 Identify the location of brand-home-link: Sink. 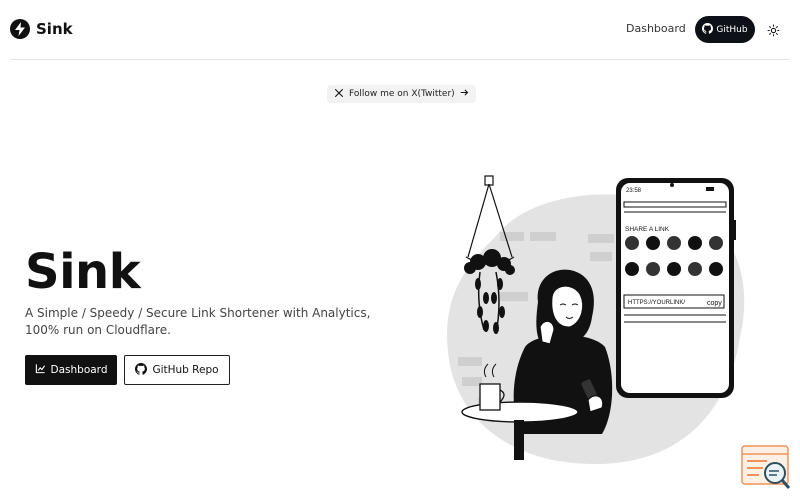
(41, 29).